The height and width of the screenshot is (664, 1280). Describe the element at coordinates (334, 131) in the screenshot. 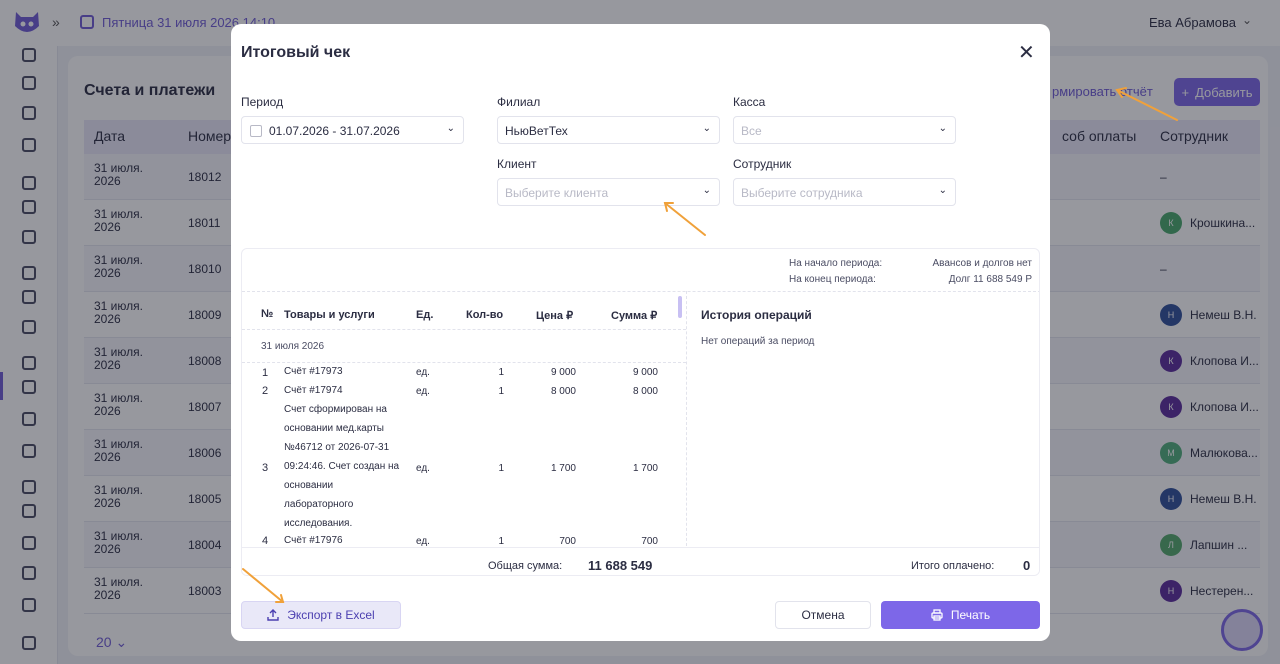

I see `period-value: 01.07.2026 - 31.07.2026` at that location.